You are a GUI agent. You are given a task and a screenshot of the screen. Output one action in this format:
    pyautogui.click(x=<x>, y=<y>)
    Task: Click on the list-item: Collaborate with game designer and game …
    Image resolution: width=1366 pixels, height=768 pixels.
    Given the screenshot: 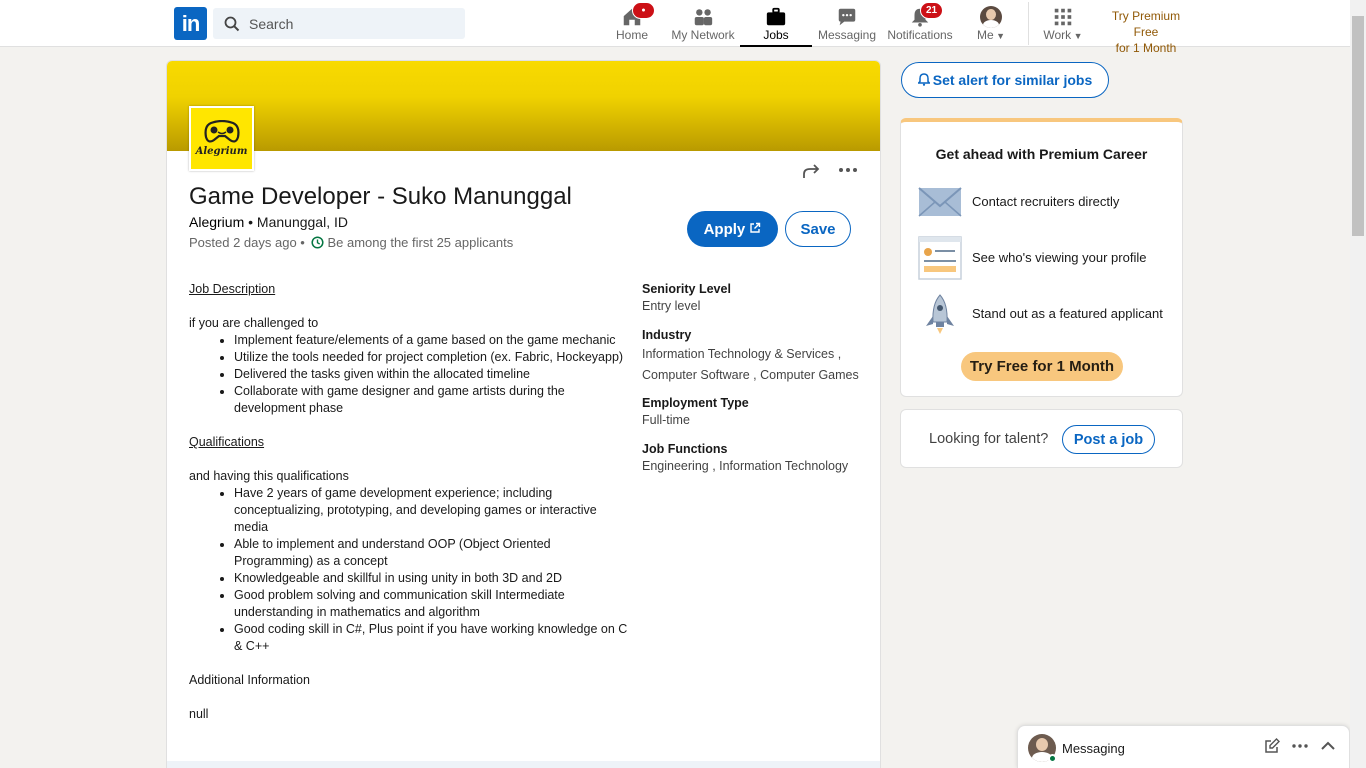 What is the action you would take?
    pyautogui.click(x=431, y=400)
    